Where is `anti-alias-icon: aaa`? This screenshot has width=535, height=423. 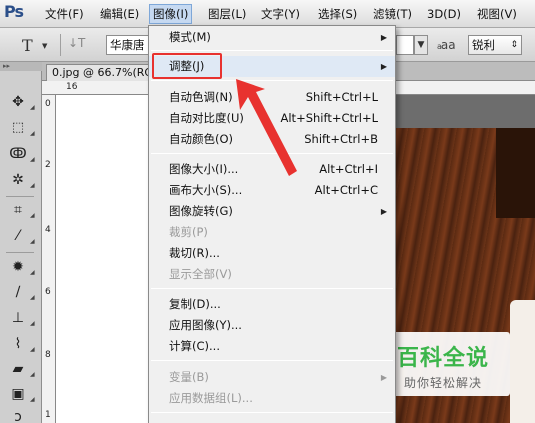 anti-alias-icon: aaa is located at coordinates (446, 45).